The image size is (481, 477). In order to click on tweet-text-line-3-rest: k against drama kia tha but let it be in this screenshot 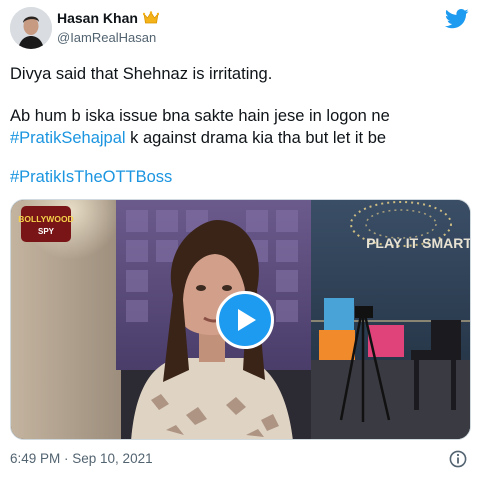, I will do `click(256, 138)`.